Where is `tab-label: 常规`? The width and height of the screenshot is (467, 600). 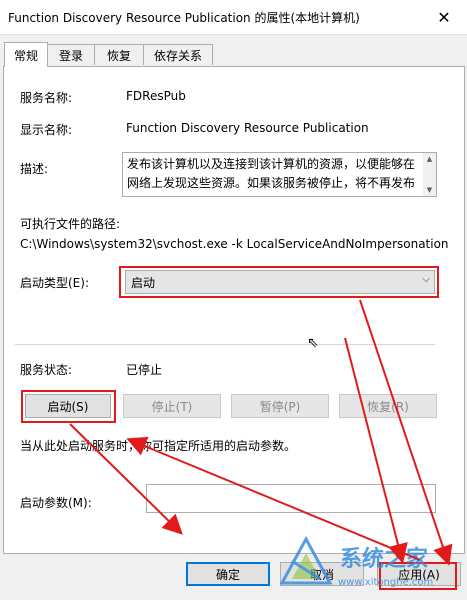 tab-label: 常规 is located at coordinates (25, 55).